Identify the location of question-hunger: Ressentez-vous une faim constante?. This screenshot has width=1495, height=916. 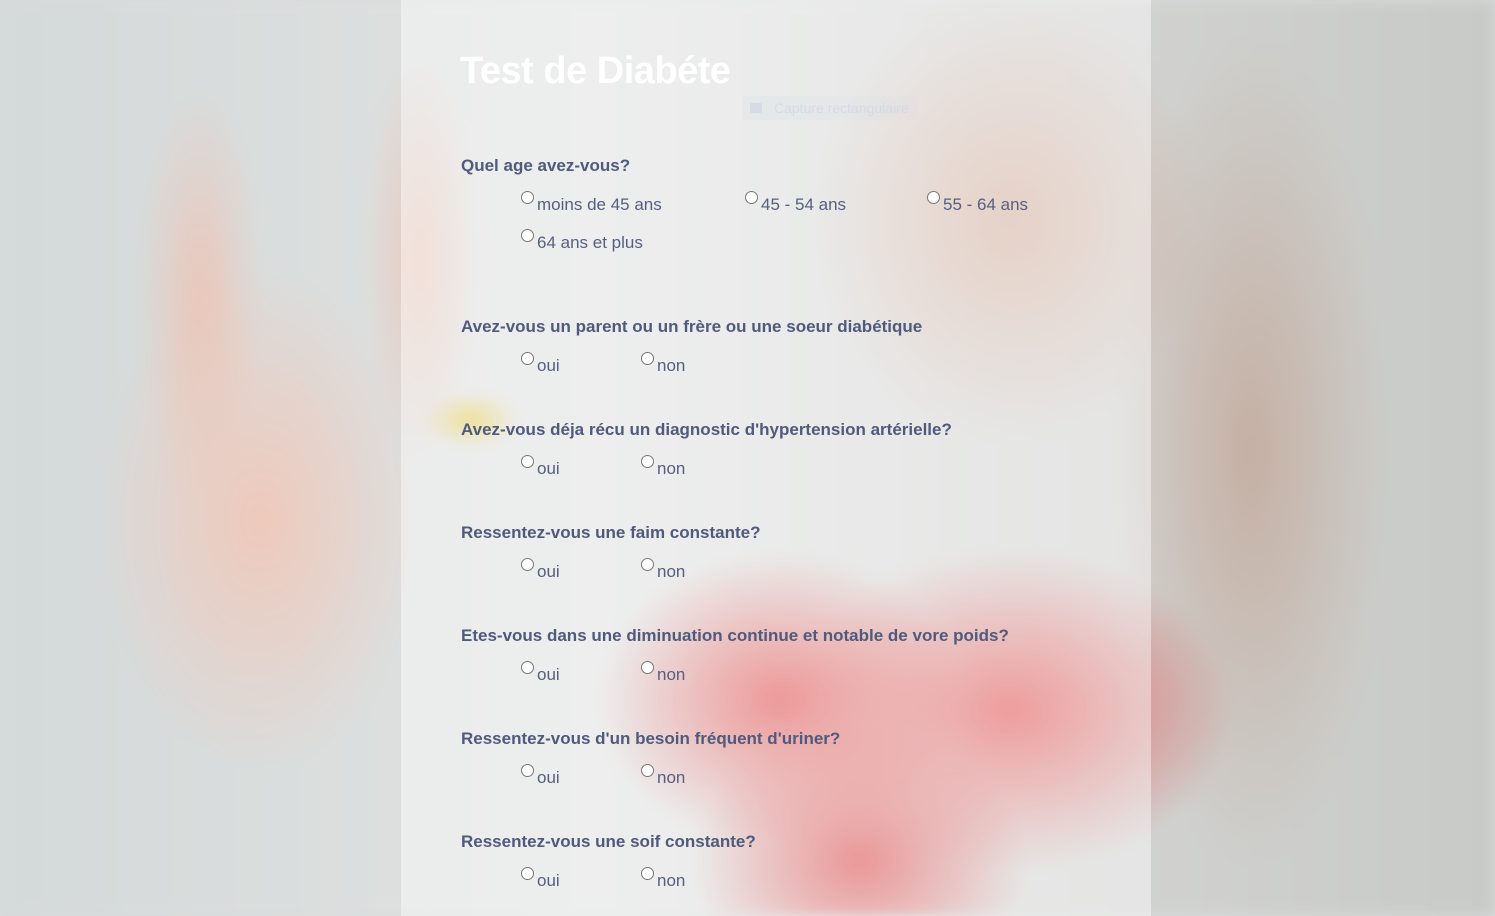
(611, 532).